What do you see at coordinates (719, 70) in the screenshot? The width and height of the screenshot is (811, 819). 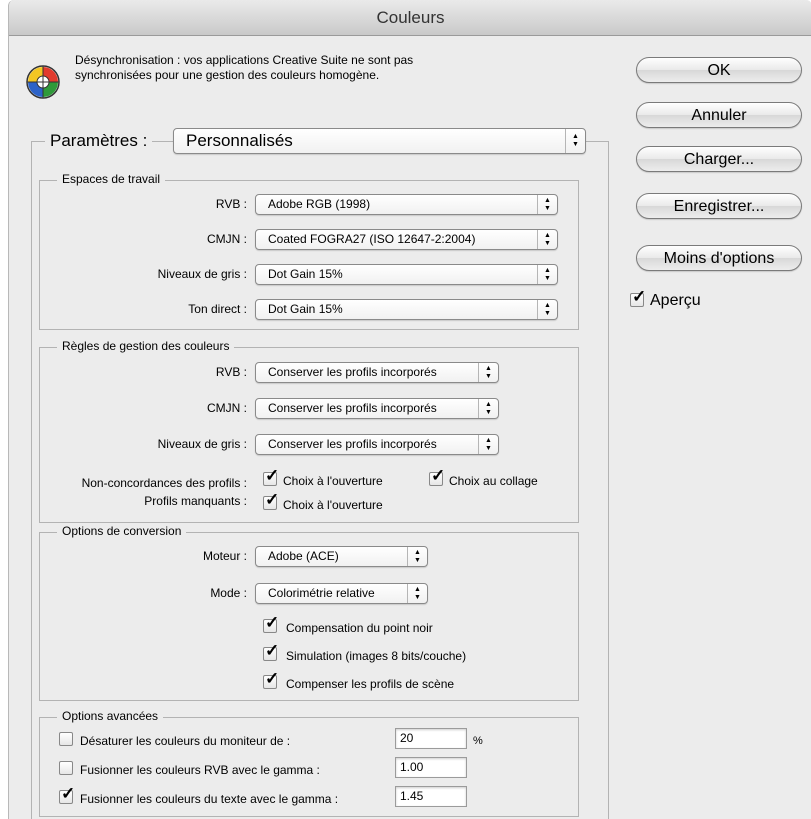 I see `ok-button: OK` at bounding box center [719, 70].